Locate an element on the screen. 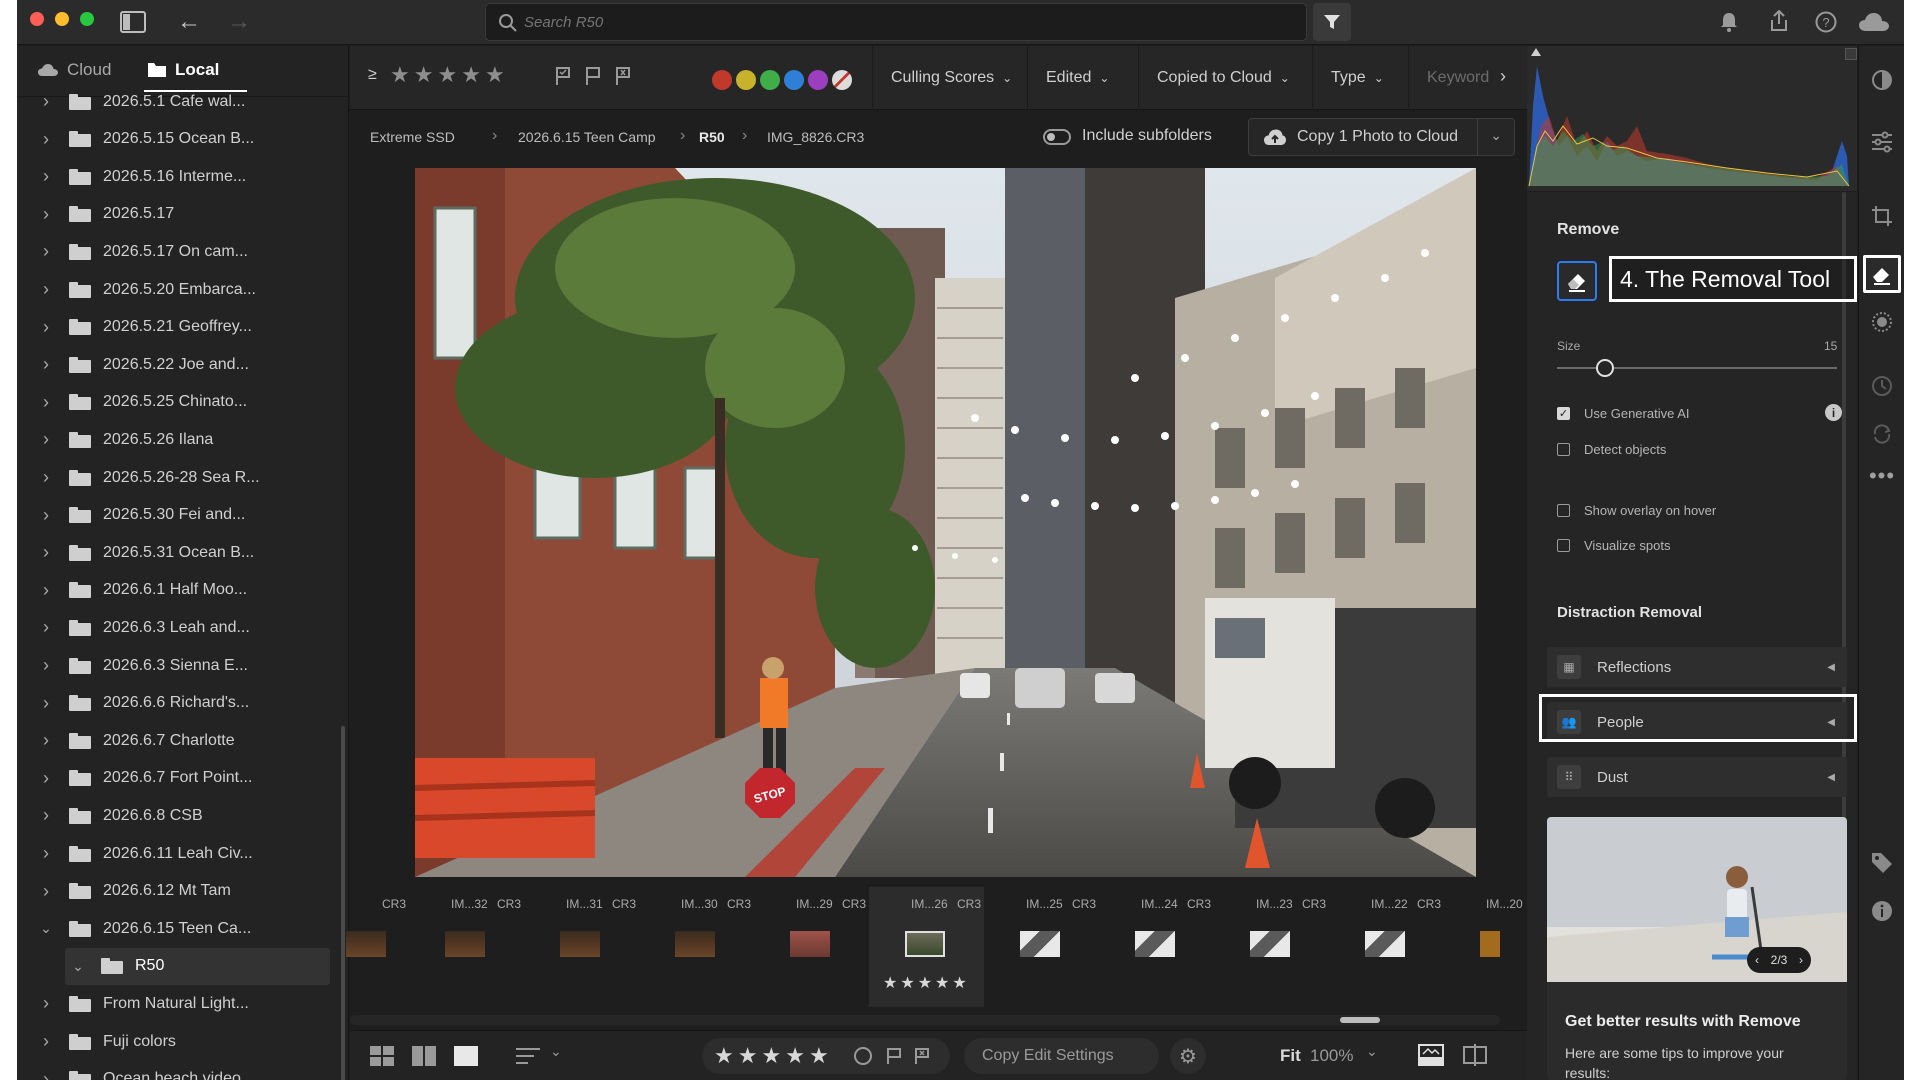 The width and height of the screenshot is (1920, 1080). rating-filter-stars: ★ ★ ★ ★ ★ is located at coordinates (447, 75).